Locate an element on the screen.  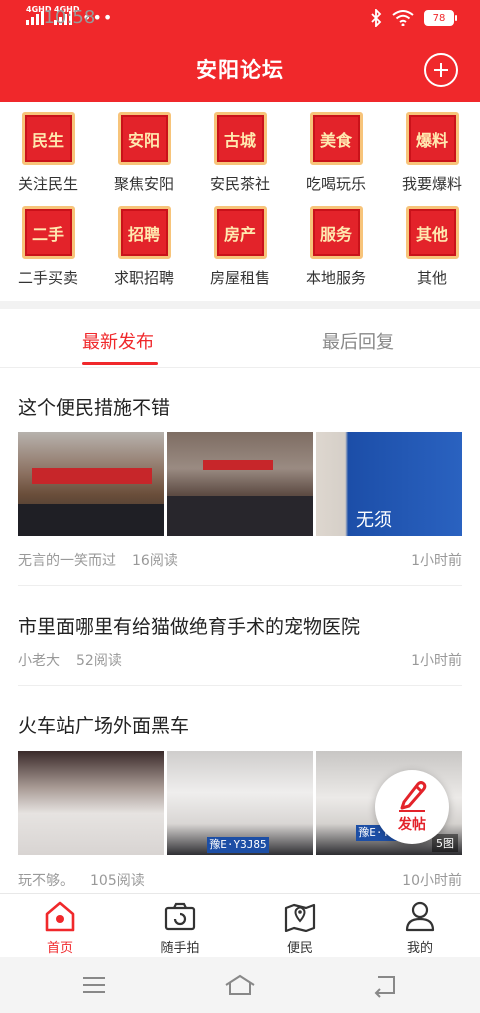
image-count: 5图 is located at coordinates (445, 843).